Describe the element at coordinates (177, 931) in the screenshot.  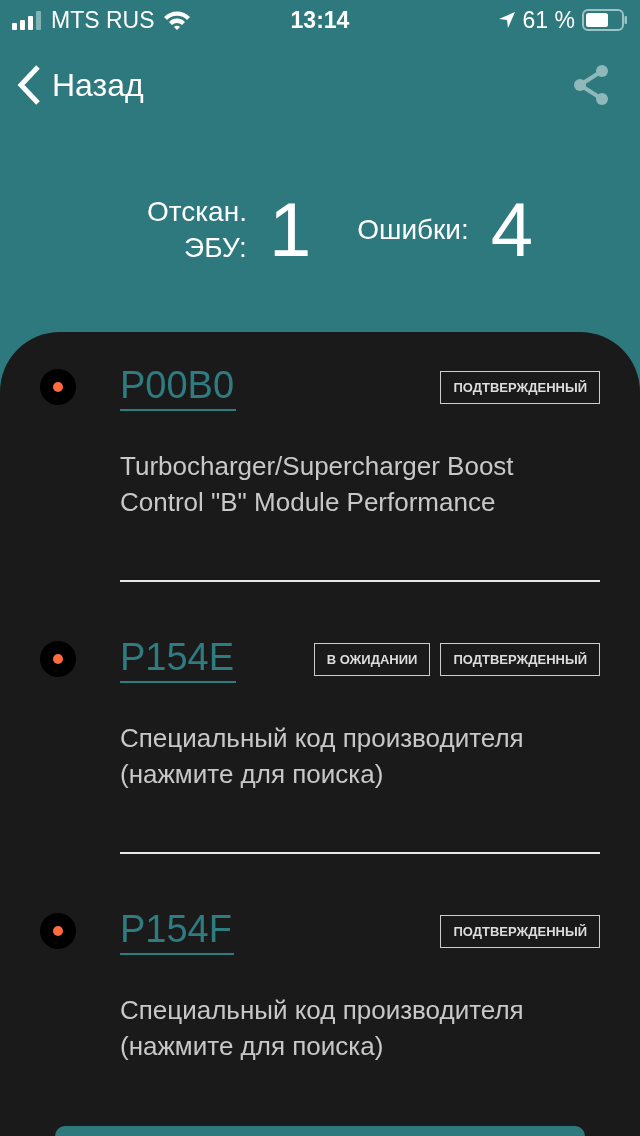
I see `error-code-link: P154F` at that location.